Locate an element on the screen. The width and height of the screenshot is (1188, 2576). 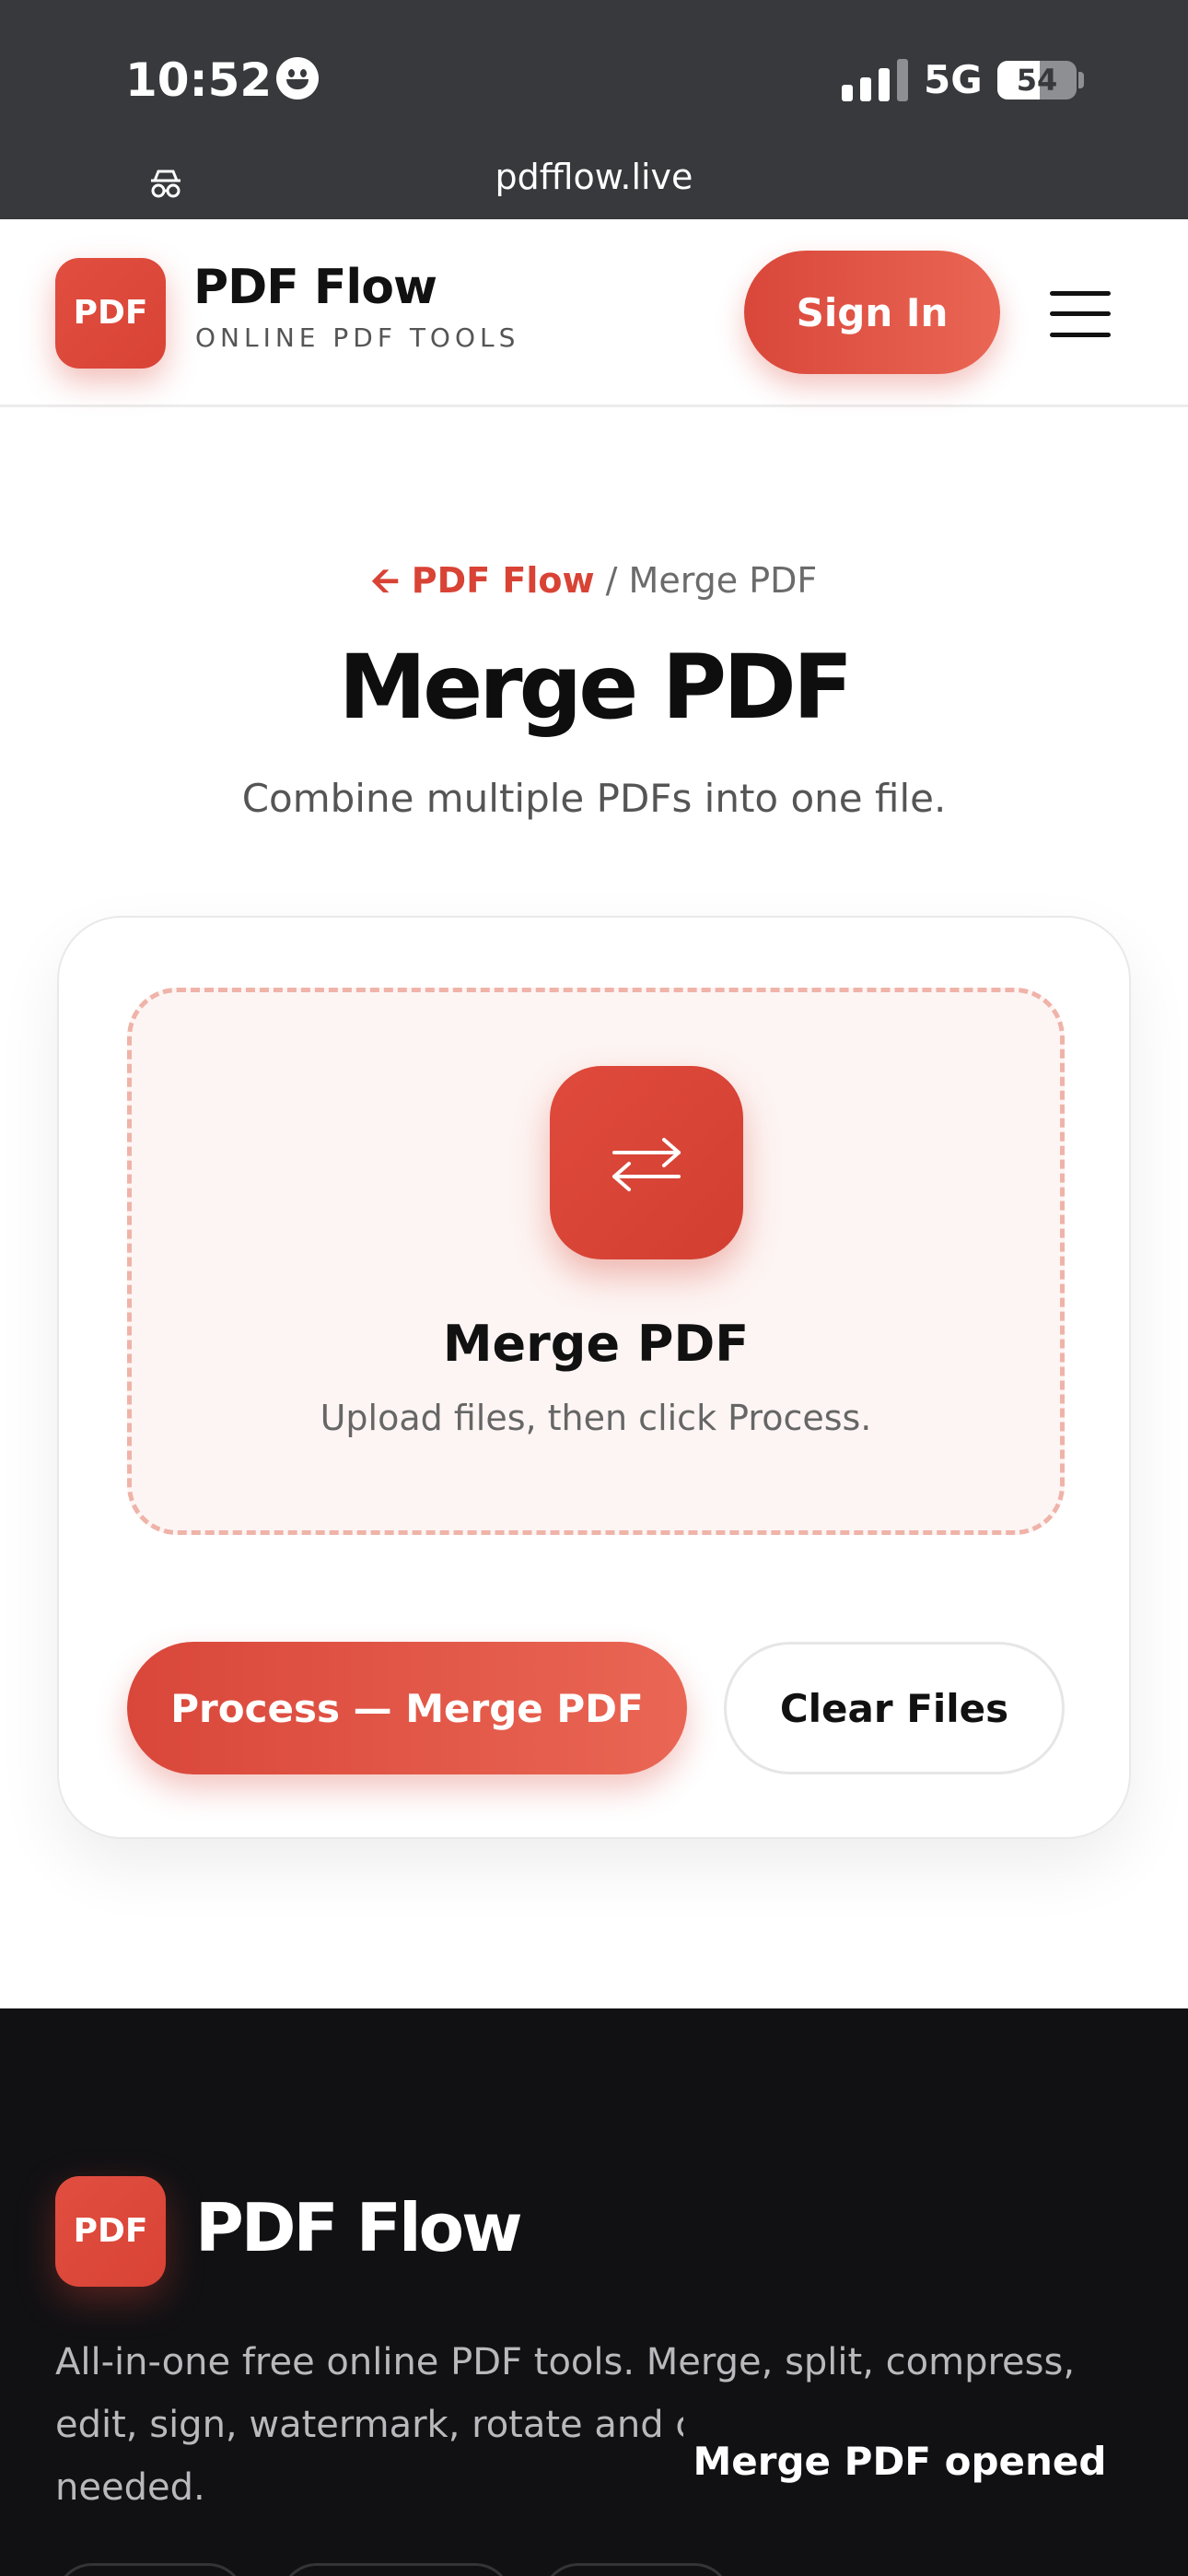
cellular-signal-icon is located at coordinates (875, 80).